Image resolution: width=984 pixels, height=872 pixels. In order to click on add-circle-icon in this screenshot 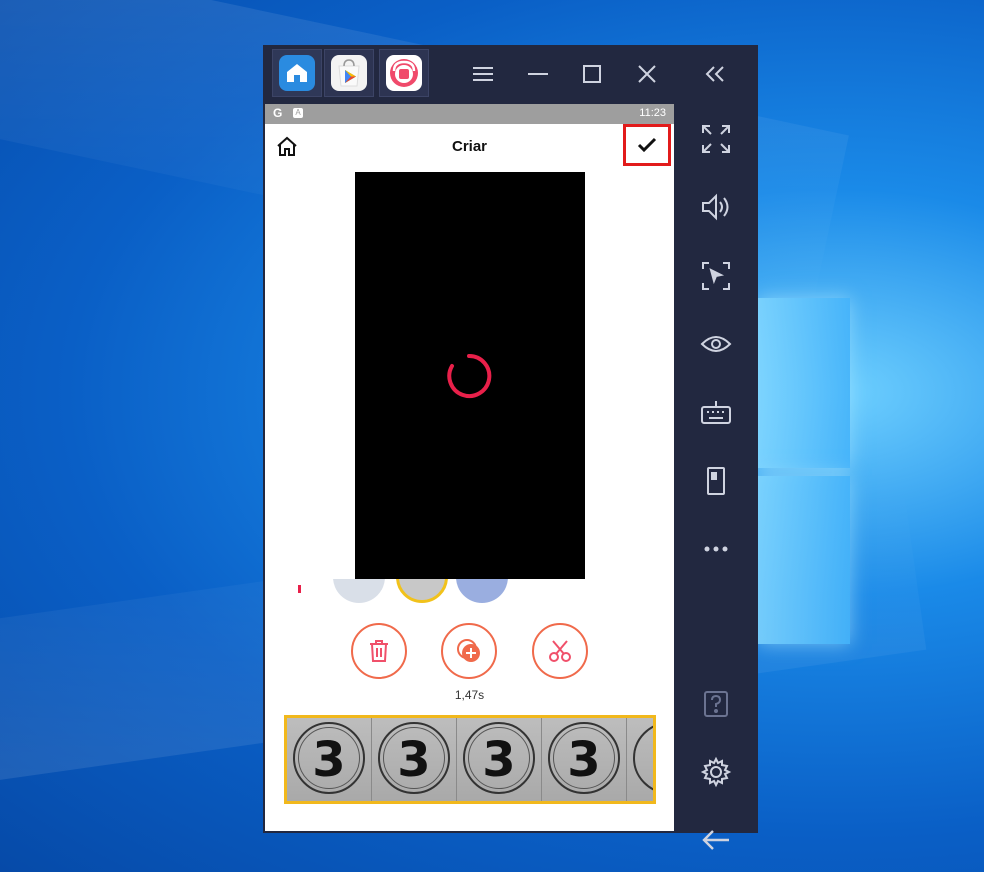, I will do `click(468, 650)`.